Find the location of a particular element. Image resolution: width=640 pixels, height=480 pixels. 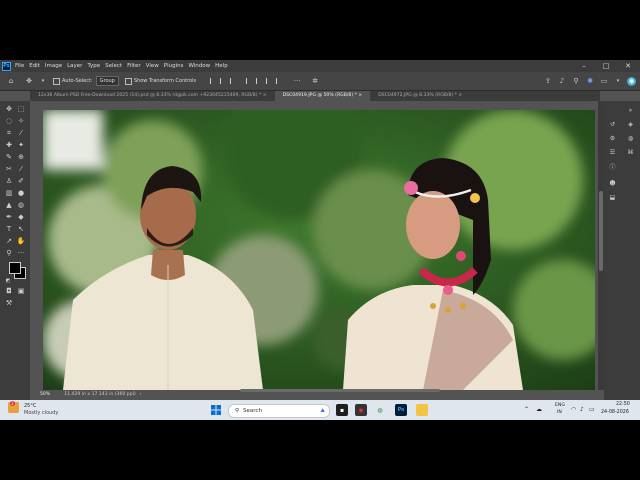

menu-help: Help is located at coordinates (221, 66).